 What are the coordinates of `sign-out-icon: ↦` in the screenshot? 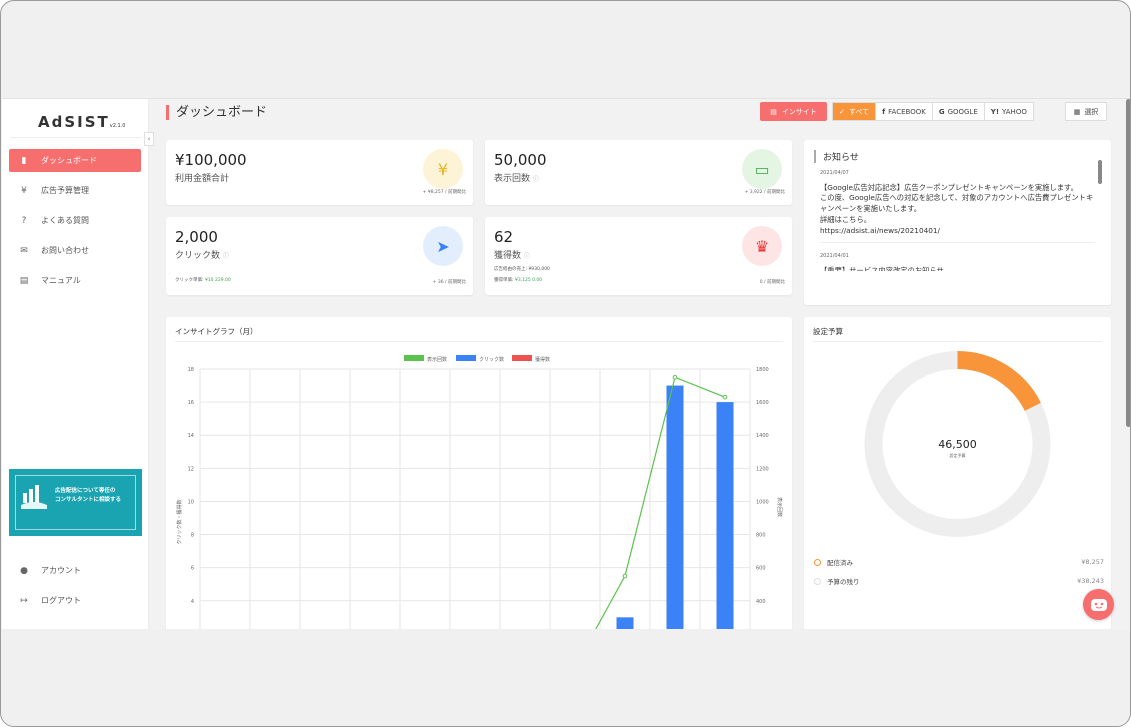 It's located at (24, 600).